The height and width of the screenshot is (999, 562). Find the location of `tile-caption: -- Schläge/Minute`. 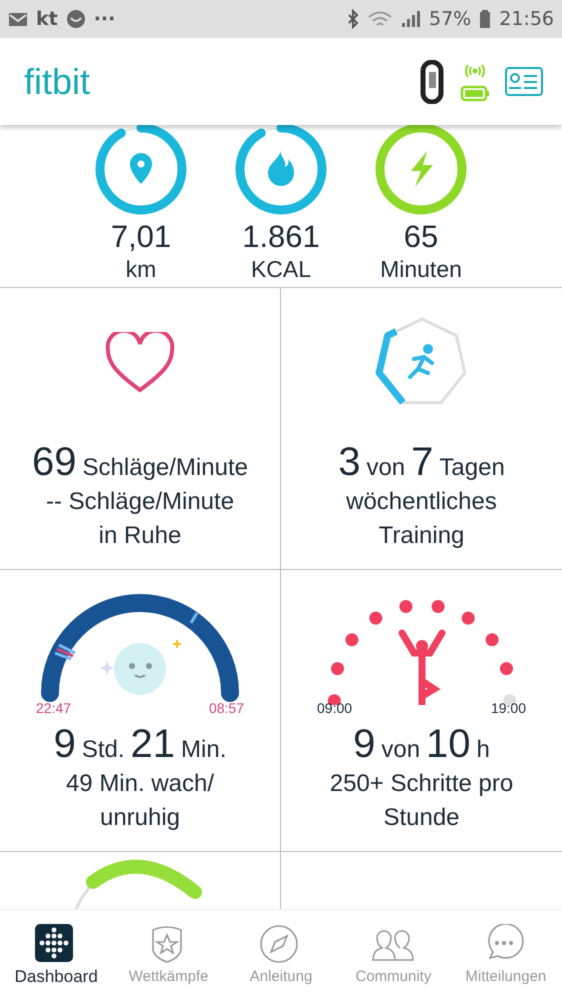

tile-caption: -- Schläge/Minute is located at coordinates (140, 502).